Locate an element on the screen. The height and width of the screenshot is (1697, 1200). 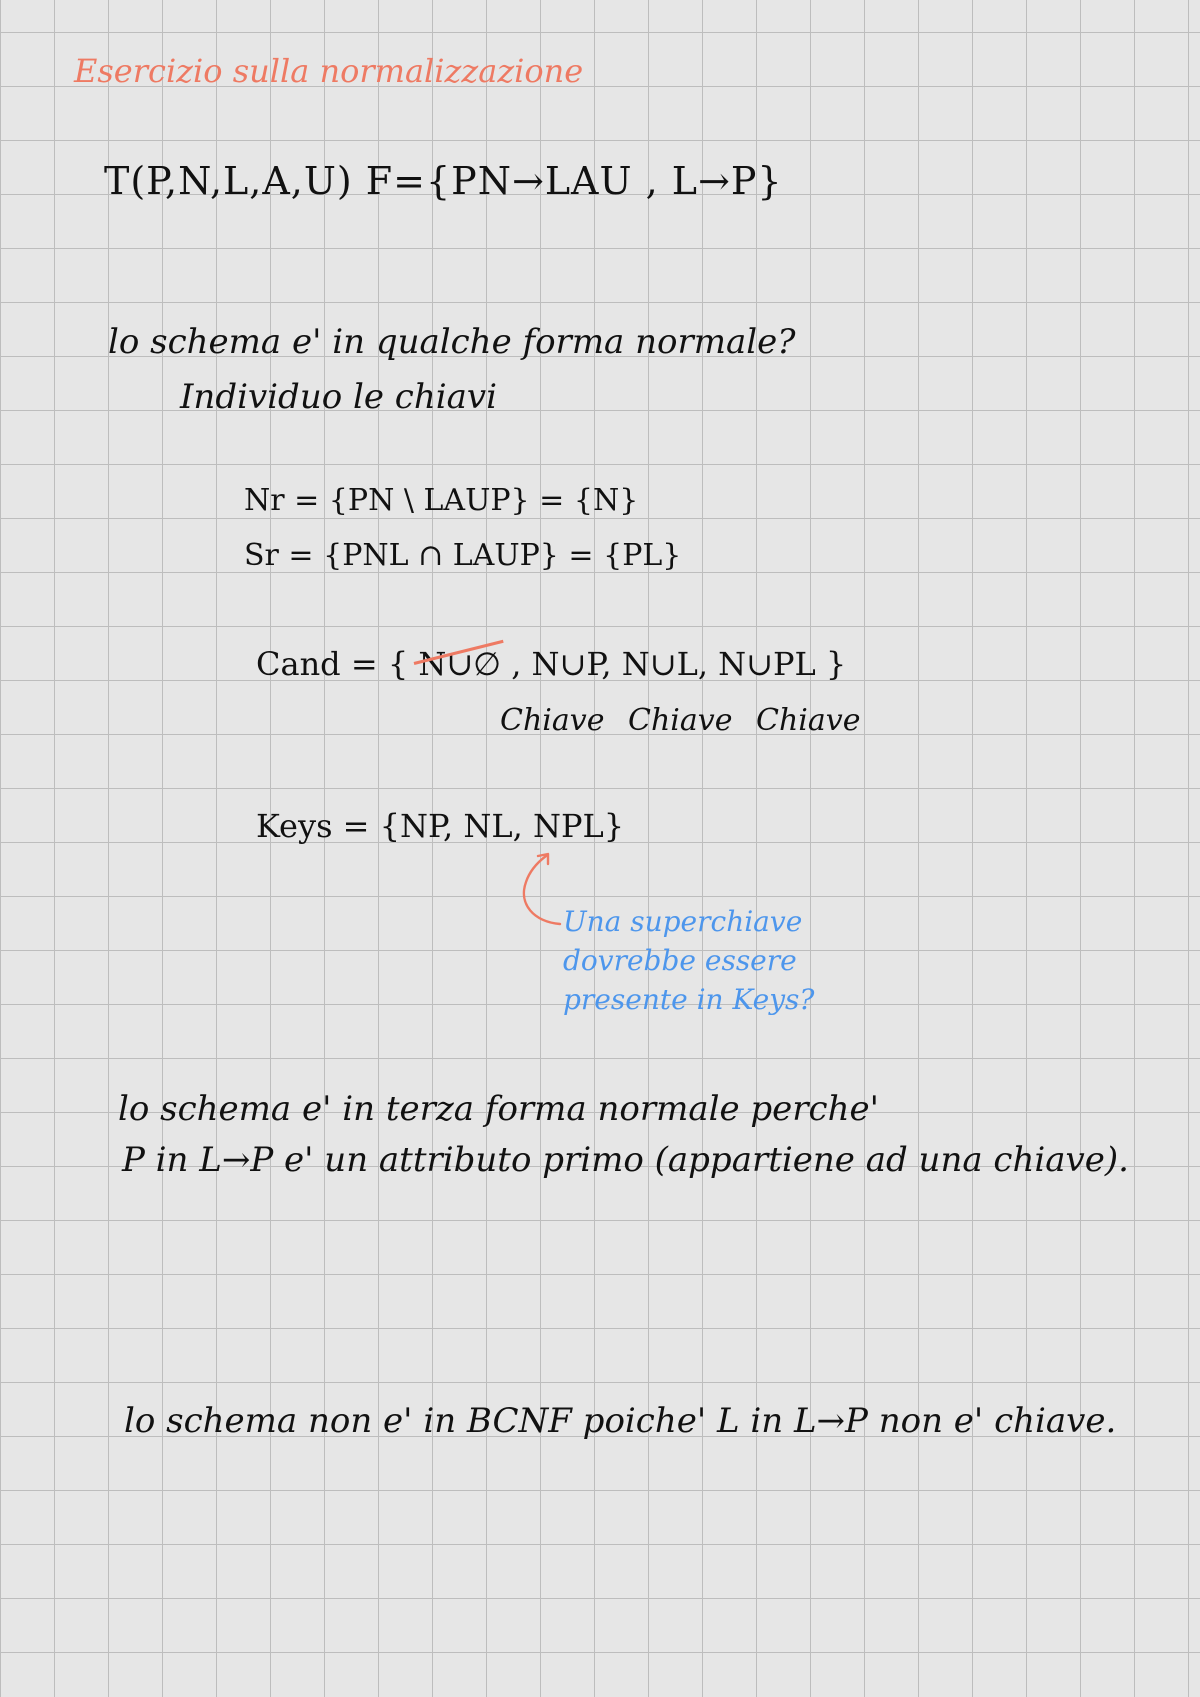
exercise-title: Esercizio sulla normalizzazione is located at coordinates (329, 71).